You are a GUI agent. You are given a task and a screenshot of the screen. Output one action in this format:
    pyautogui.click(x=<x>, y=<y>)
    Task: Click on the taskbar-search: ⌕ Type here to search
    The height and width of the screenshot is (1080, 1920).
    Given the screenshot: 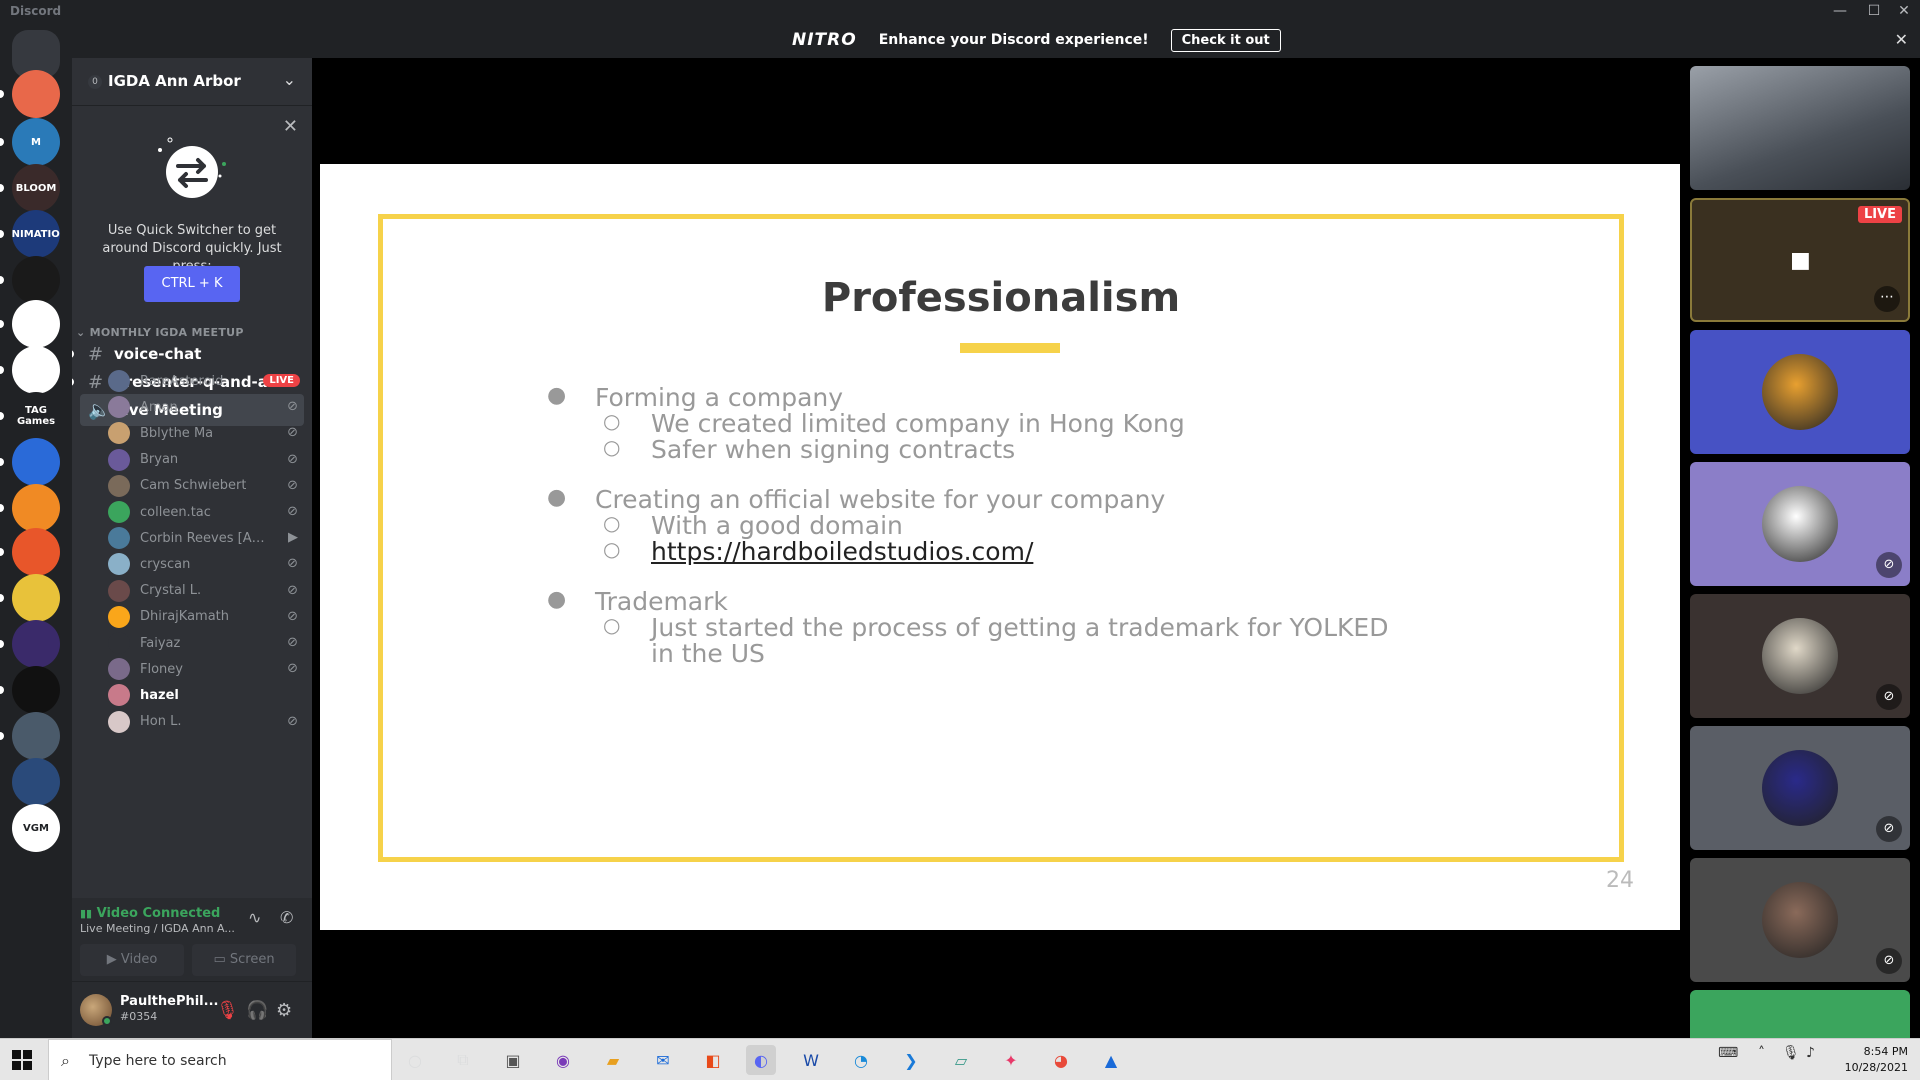 What is the action you would take?
    pyautogui.click(x=220, y=1059)
    